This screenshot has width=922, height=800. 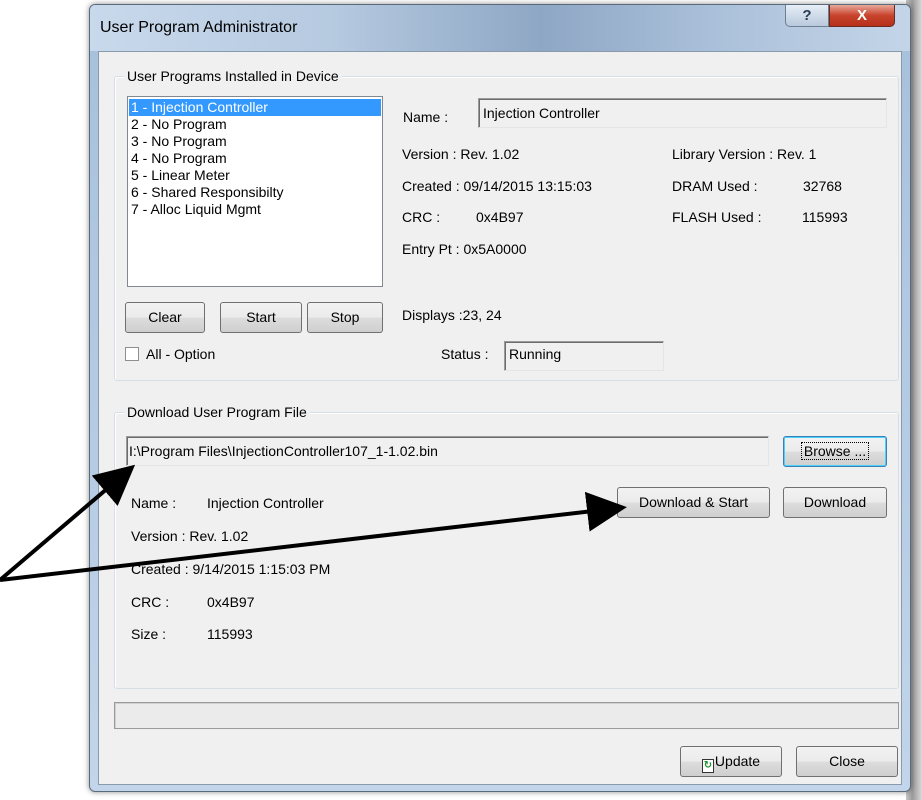 I want to click on status-label: Status :, so click(x=465, y=354).